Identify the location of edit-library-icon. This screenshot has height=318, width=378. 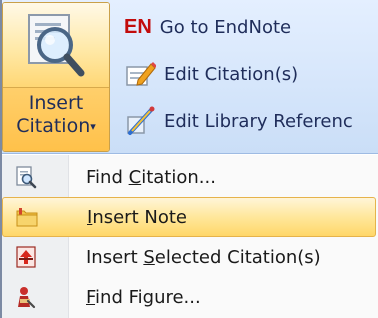
(141, 120).